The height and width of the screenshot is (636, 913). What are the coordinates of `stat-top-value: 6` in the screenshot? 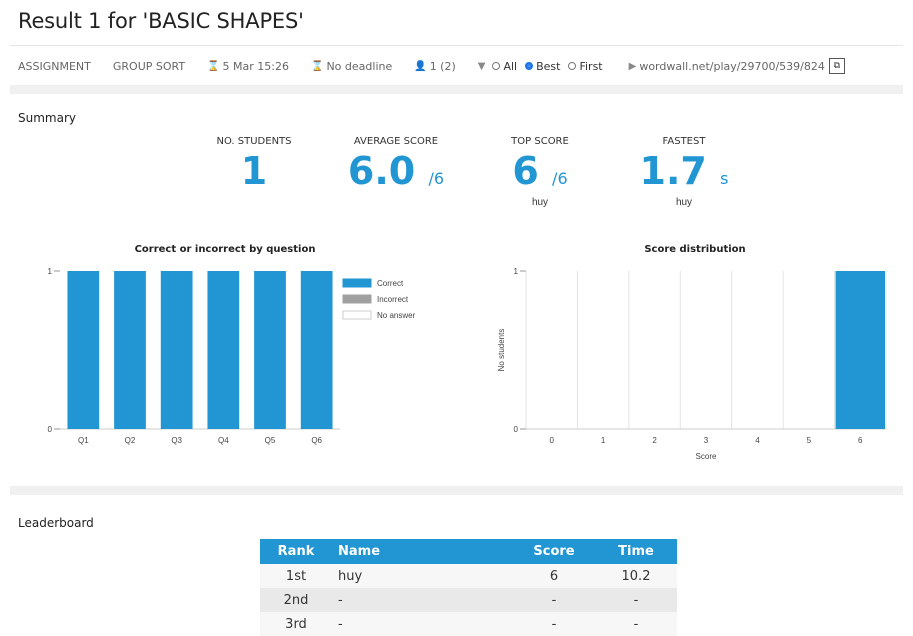 It's located at (525, 171).